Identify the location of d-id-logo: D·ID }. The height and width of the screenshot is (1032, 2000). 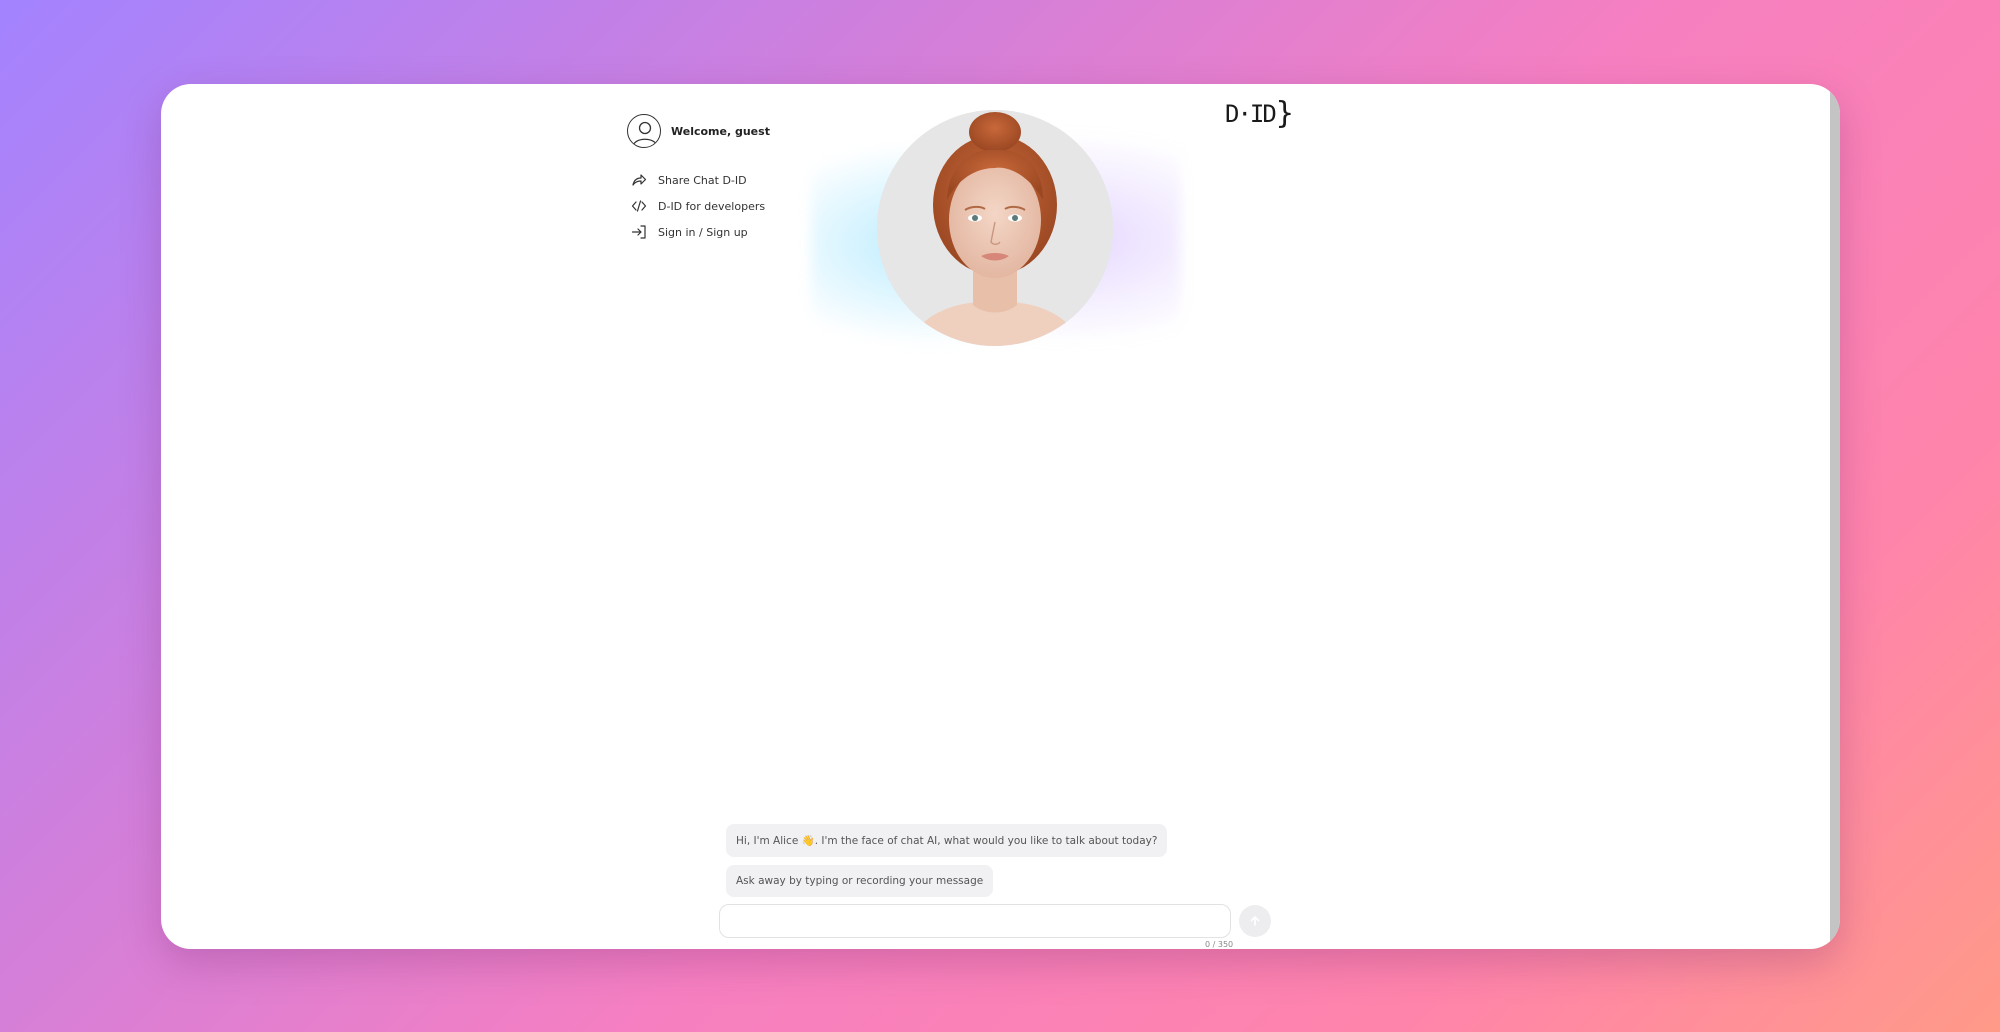
(1259, 113).